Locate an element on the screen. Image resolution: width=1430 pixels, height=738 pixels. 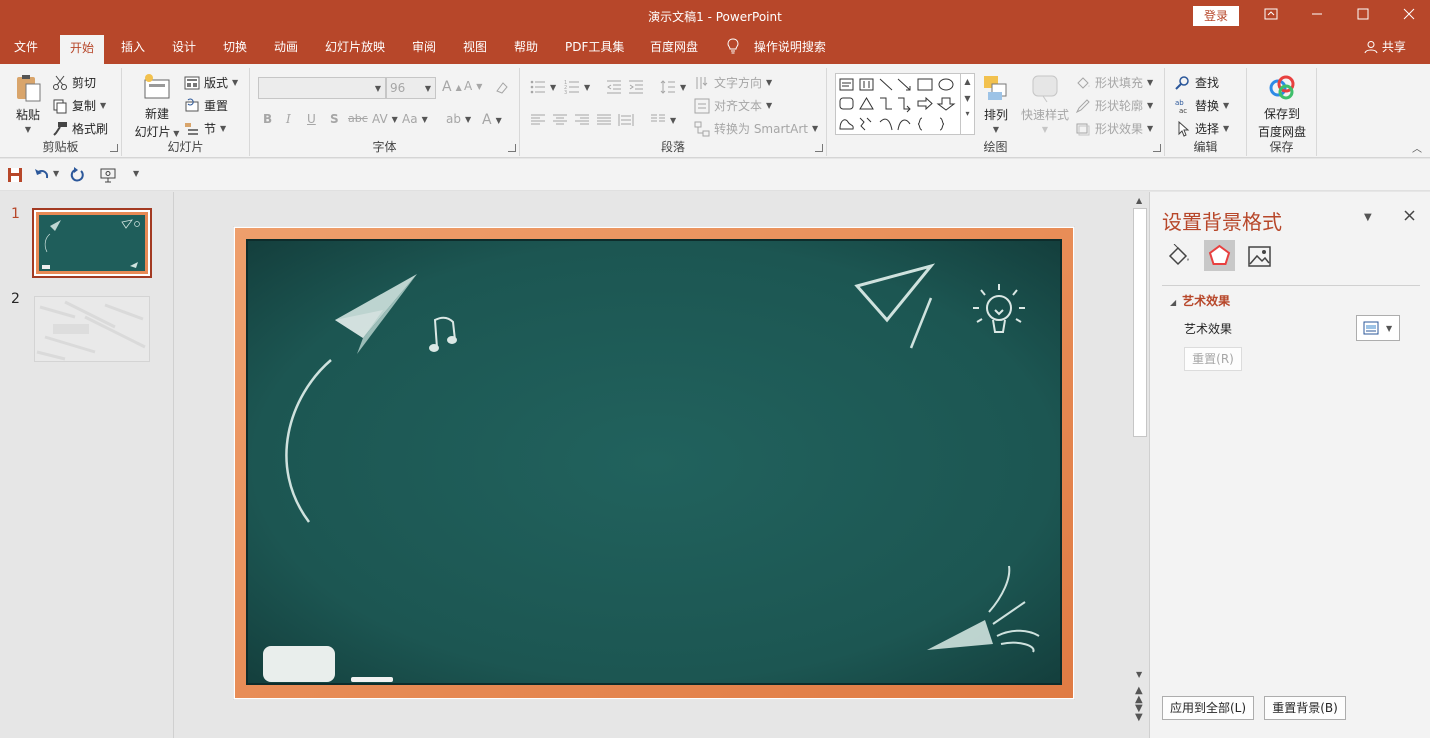
effects-tab is located at coordinates (1219, 255).